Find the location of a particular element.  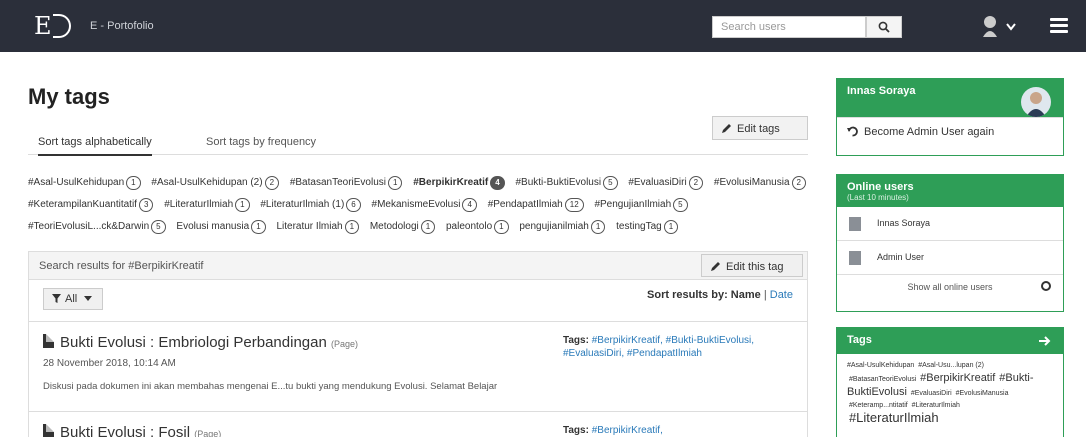

tag-link: Literatur Ilmiah 1 is located at coordinates (318, 227).